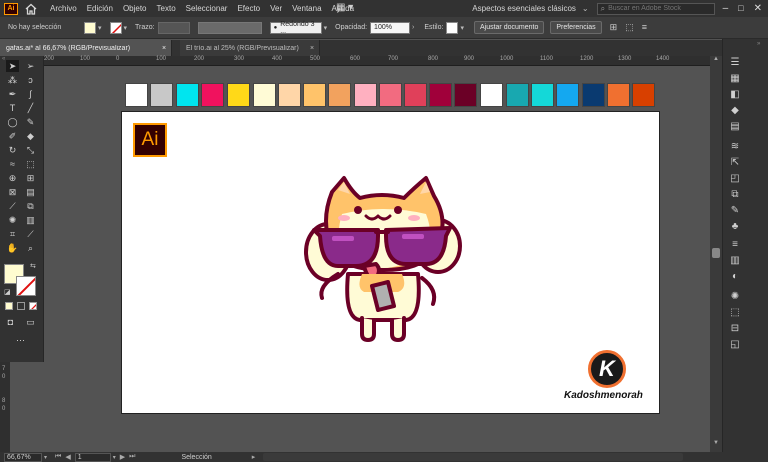  What do you see at coordinates (618, 95) in the screenshot?
I see `swatch-dark-orange` at bounding box center [618, 95].